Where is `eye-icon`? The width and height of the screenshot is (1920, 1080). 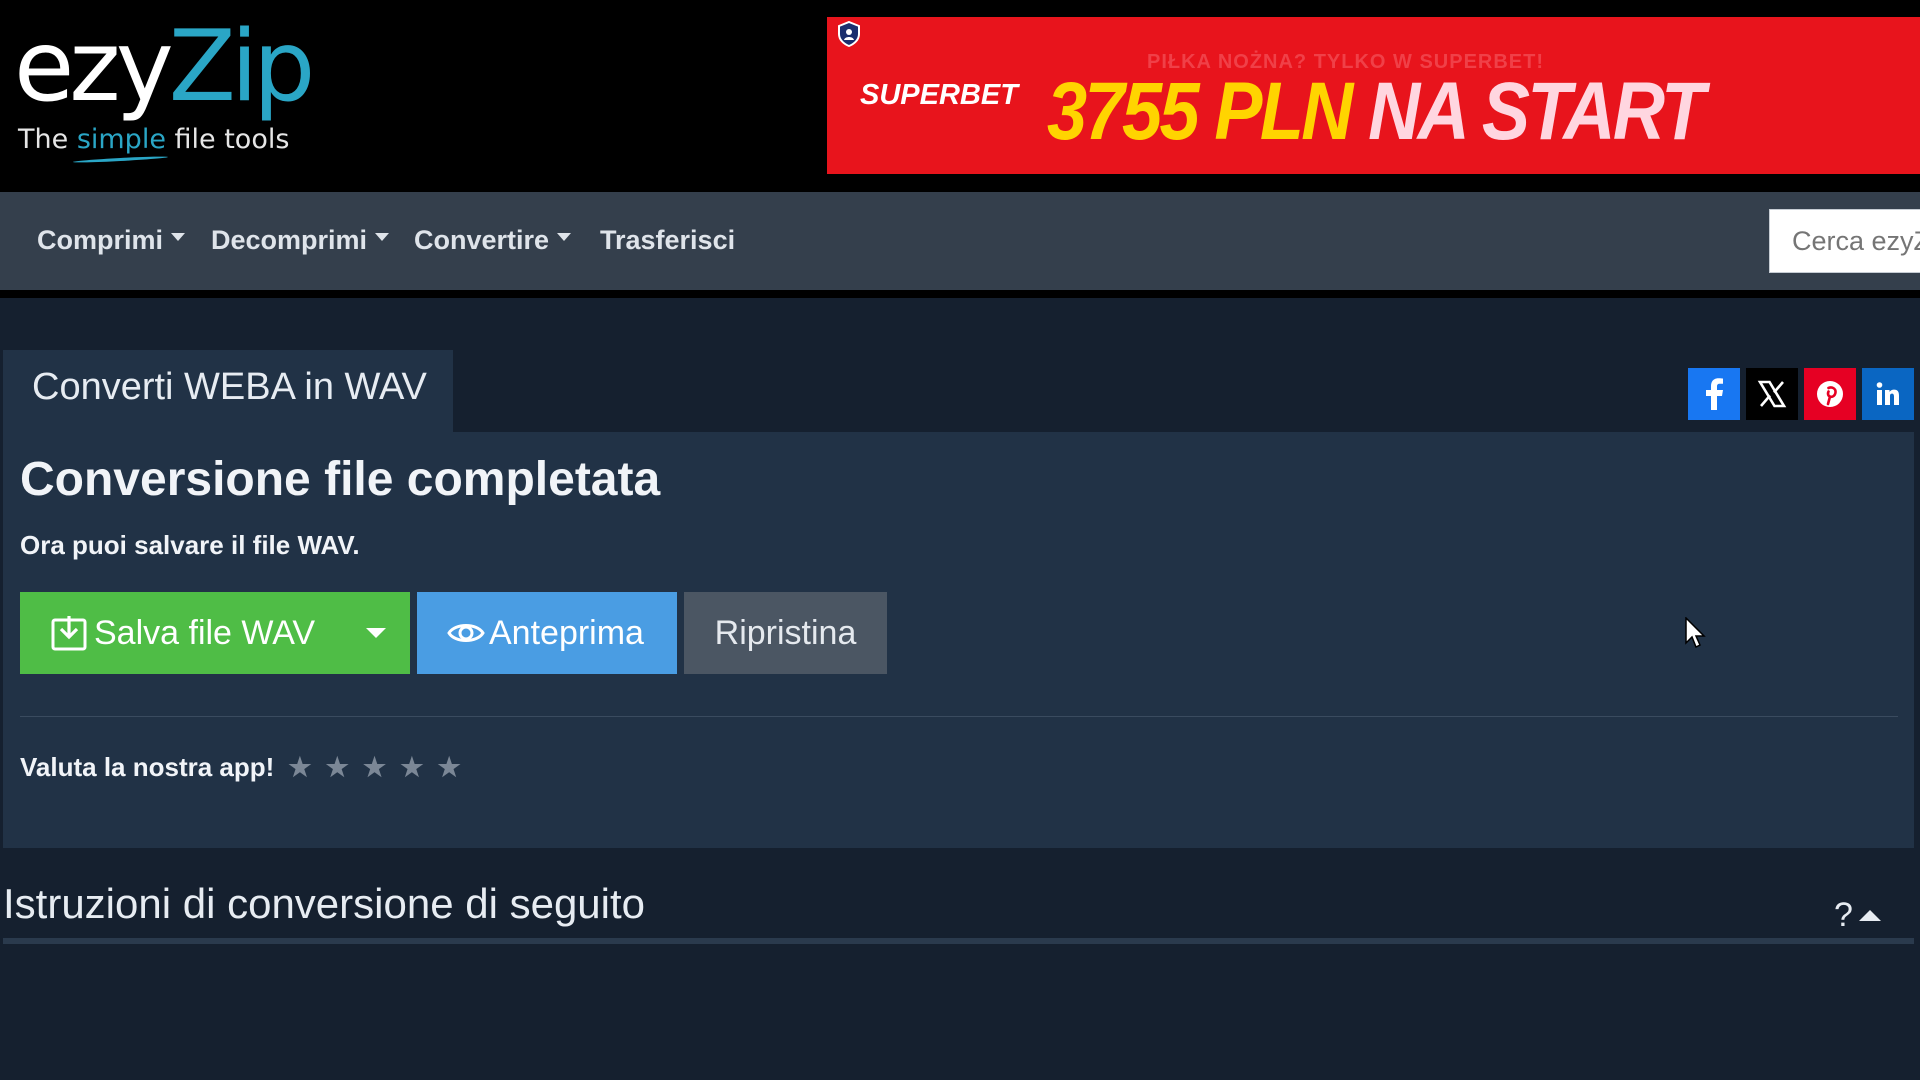
eye-icon is located at coordinates (466, 633).